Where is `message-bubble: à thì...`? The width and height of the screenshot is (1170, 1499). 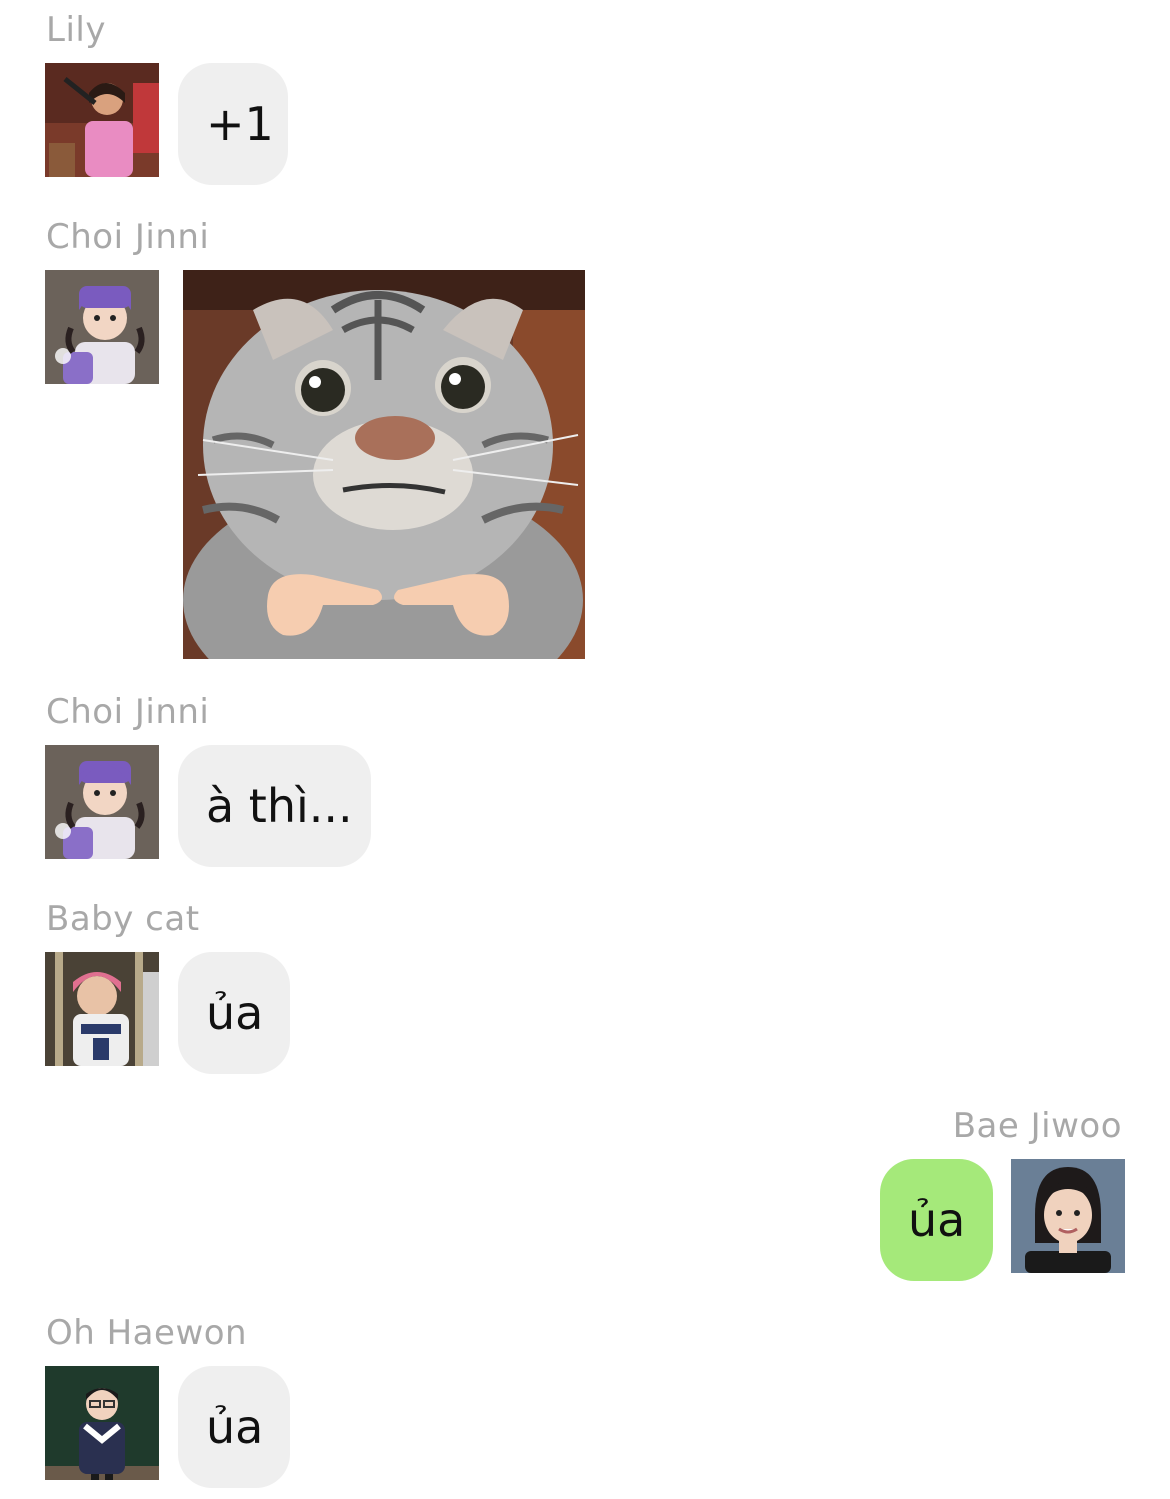 message-bubble: à thì... is located at coordinates (274, 806).